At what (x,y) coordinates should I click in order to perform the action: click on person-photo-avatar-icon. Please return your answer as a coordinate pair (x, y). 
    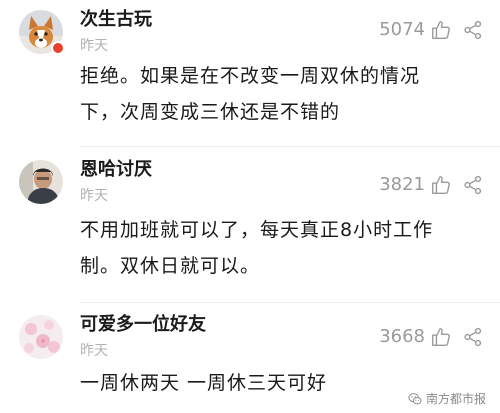
    Looking at the image, I should click on (41, 182).